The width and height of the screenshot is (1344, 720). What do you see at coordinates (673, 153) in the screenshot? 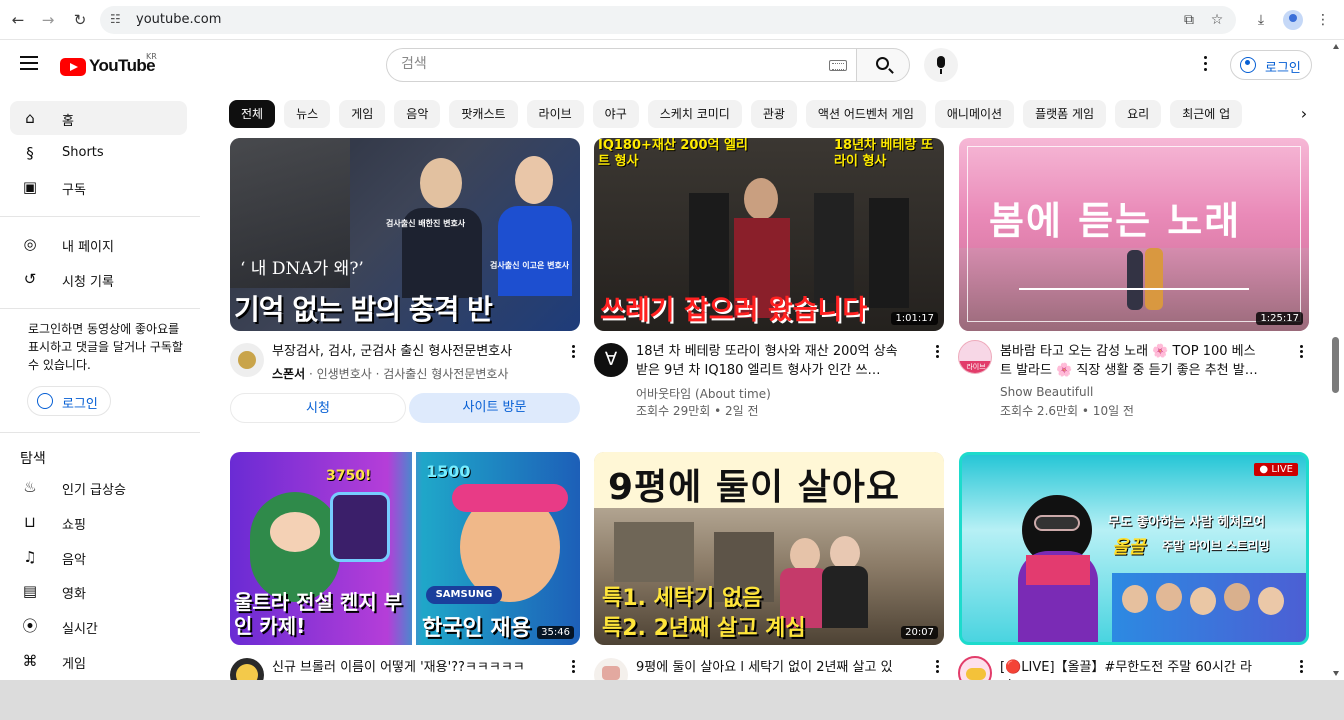
I see `thumb-caption: IQ180+재산 200억 엘리트 형사` at bounding box center [673, 153].